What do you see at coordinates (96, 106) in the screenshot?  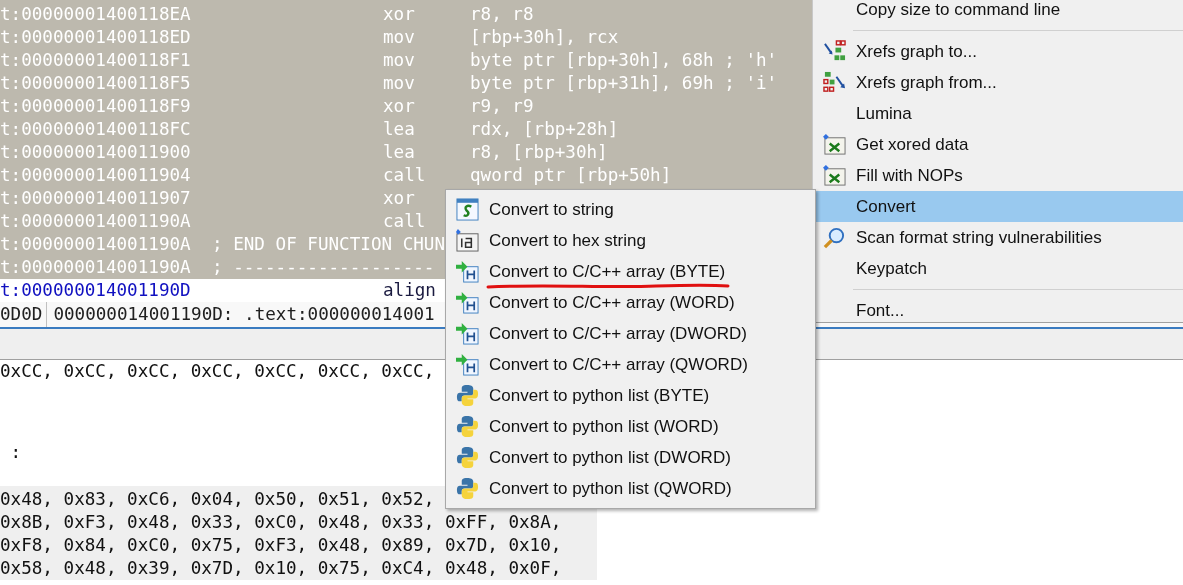 I see `address-text: t:00000001400118F9` at bounding box center [96, 106].